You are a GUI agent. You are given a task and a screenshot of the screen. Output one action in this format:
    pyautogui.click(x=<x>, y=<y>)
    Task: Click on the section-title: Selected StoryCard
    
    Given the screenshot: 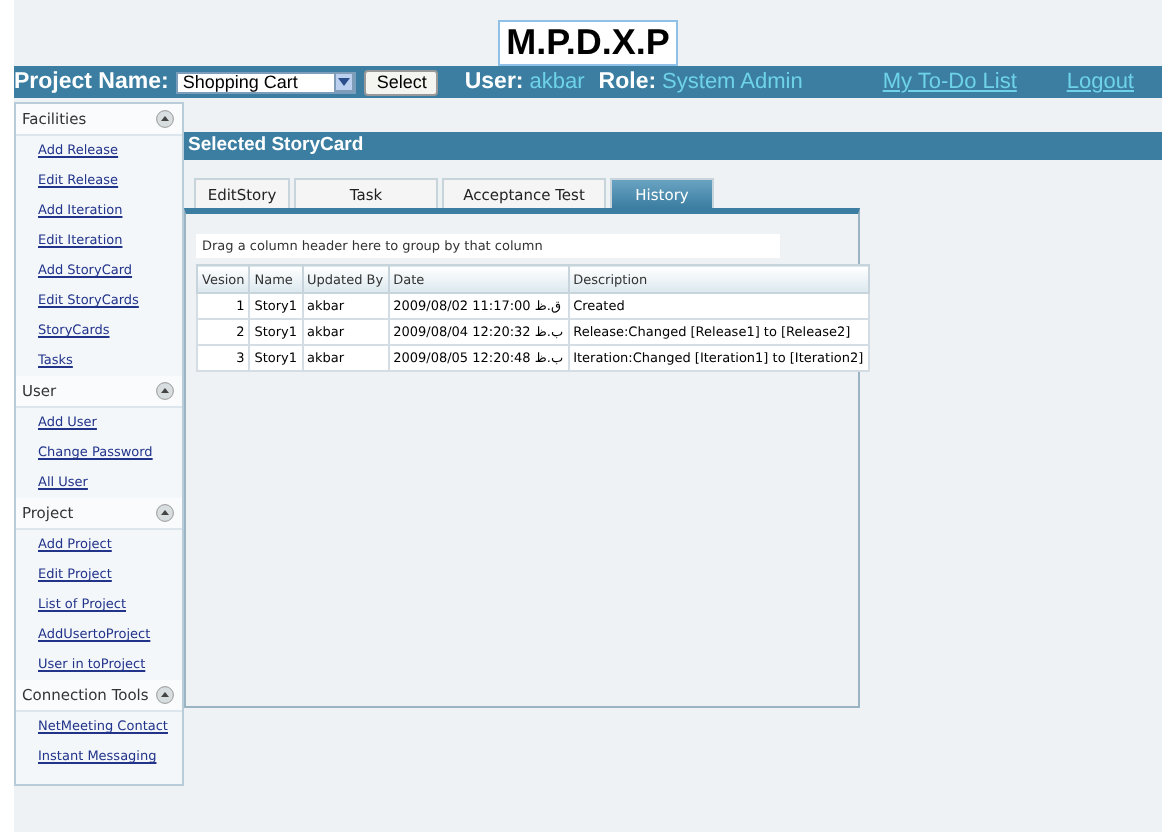 What is the action you would take?
    pyautogui.click(x=673, y=146)
    